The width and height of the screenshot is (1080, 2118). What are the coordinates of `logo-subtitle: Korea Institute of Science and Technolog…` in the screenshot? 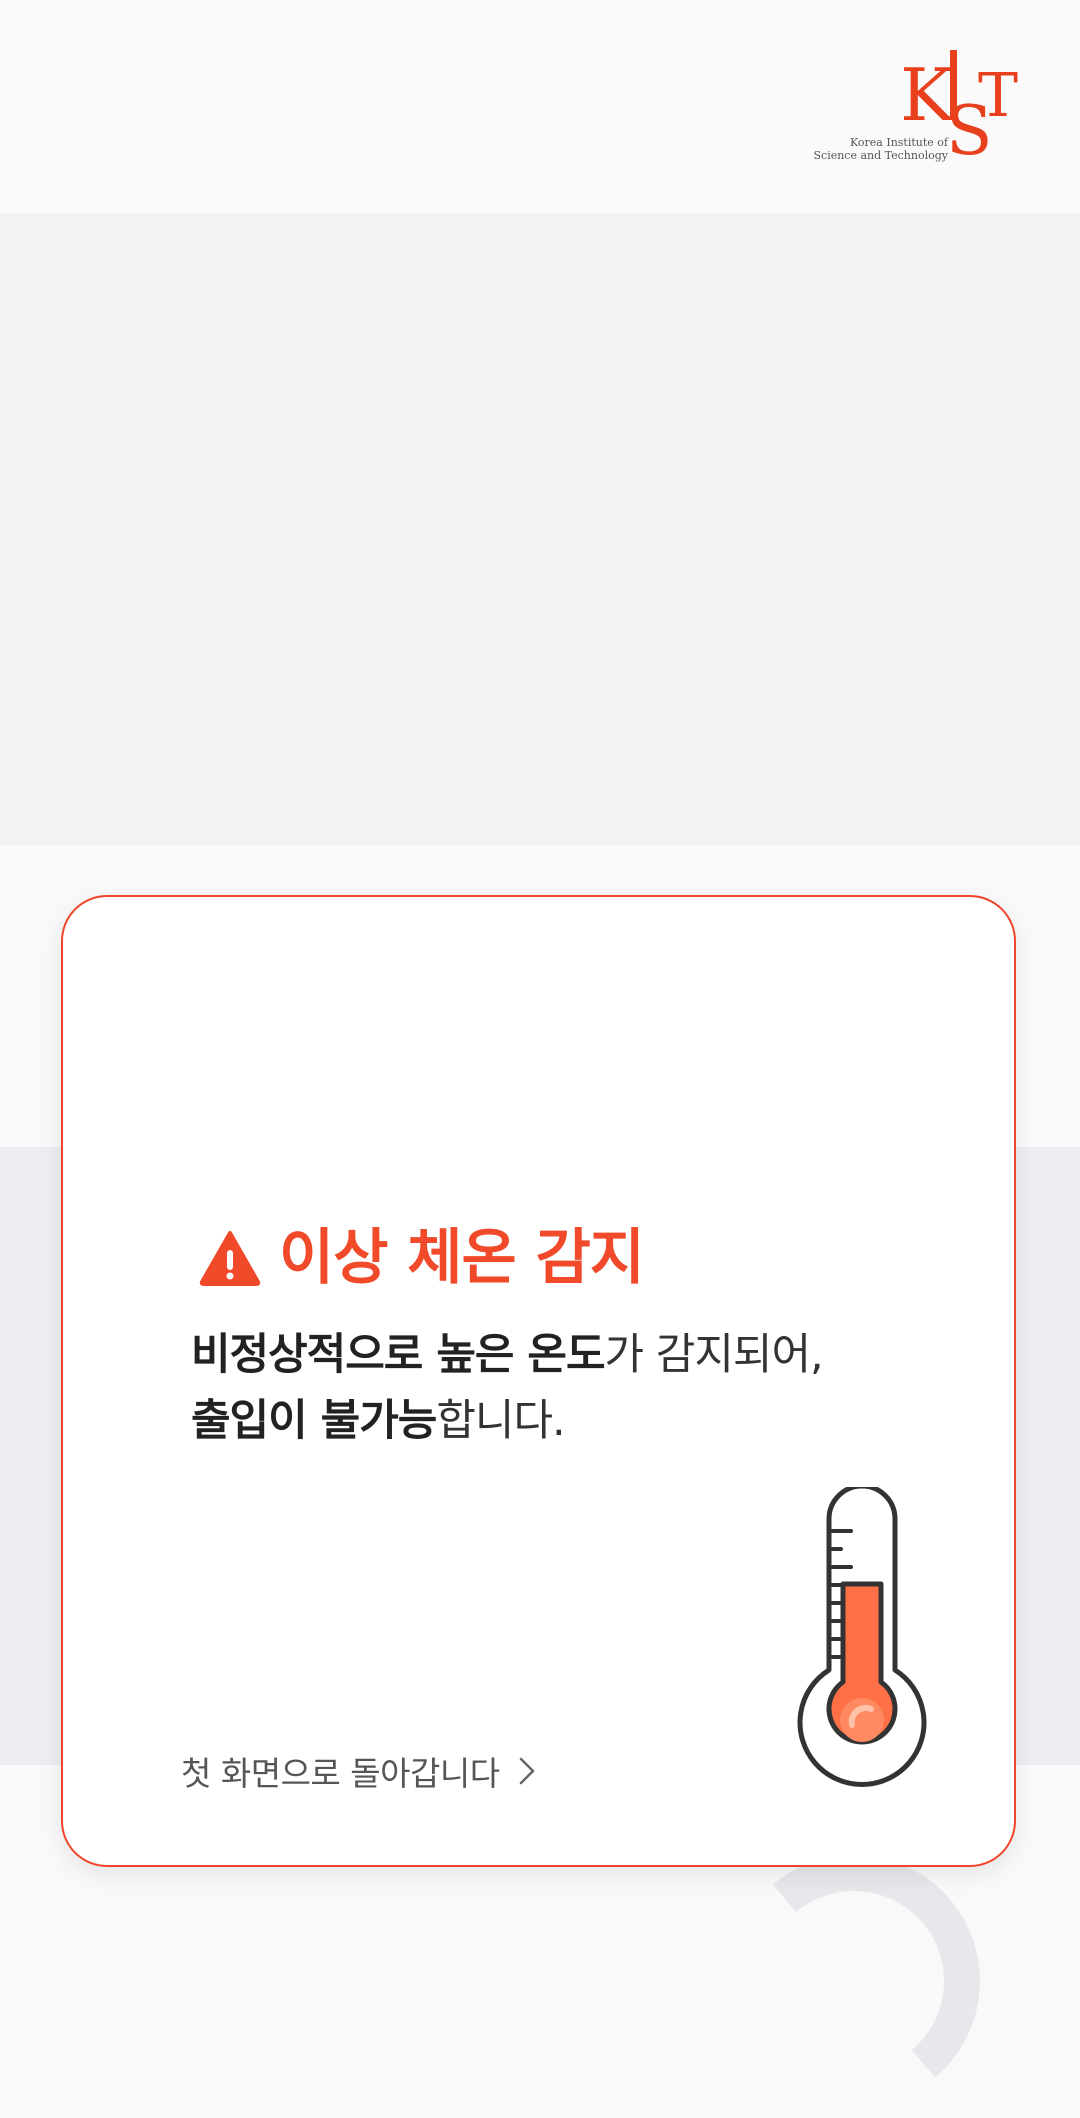 It's located at (881, 149).